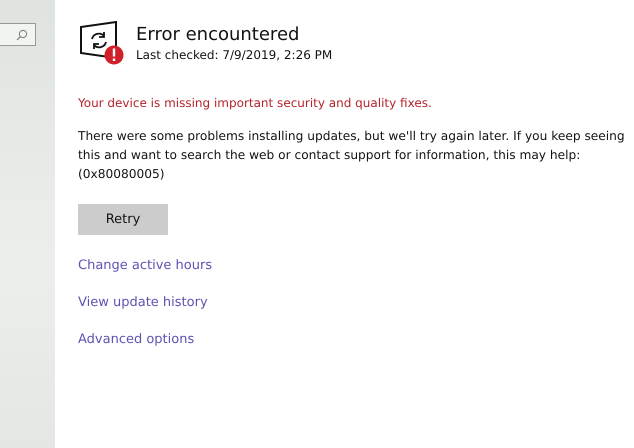  Describe the element at coordinates (22, 34) in the screenshot. I see `search-icon` at that location.